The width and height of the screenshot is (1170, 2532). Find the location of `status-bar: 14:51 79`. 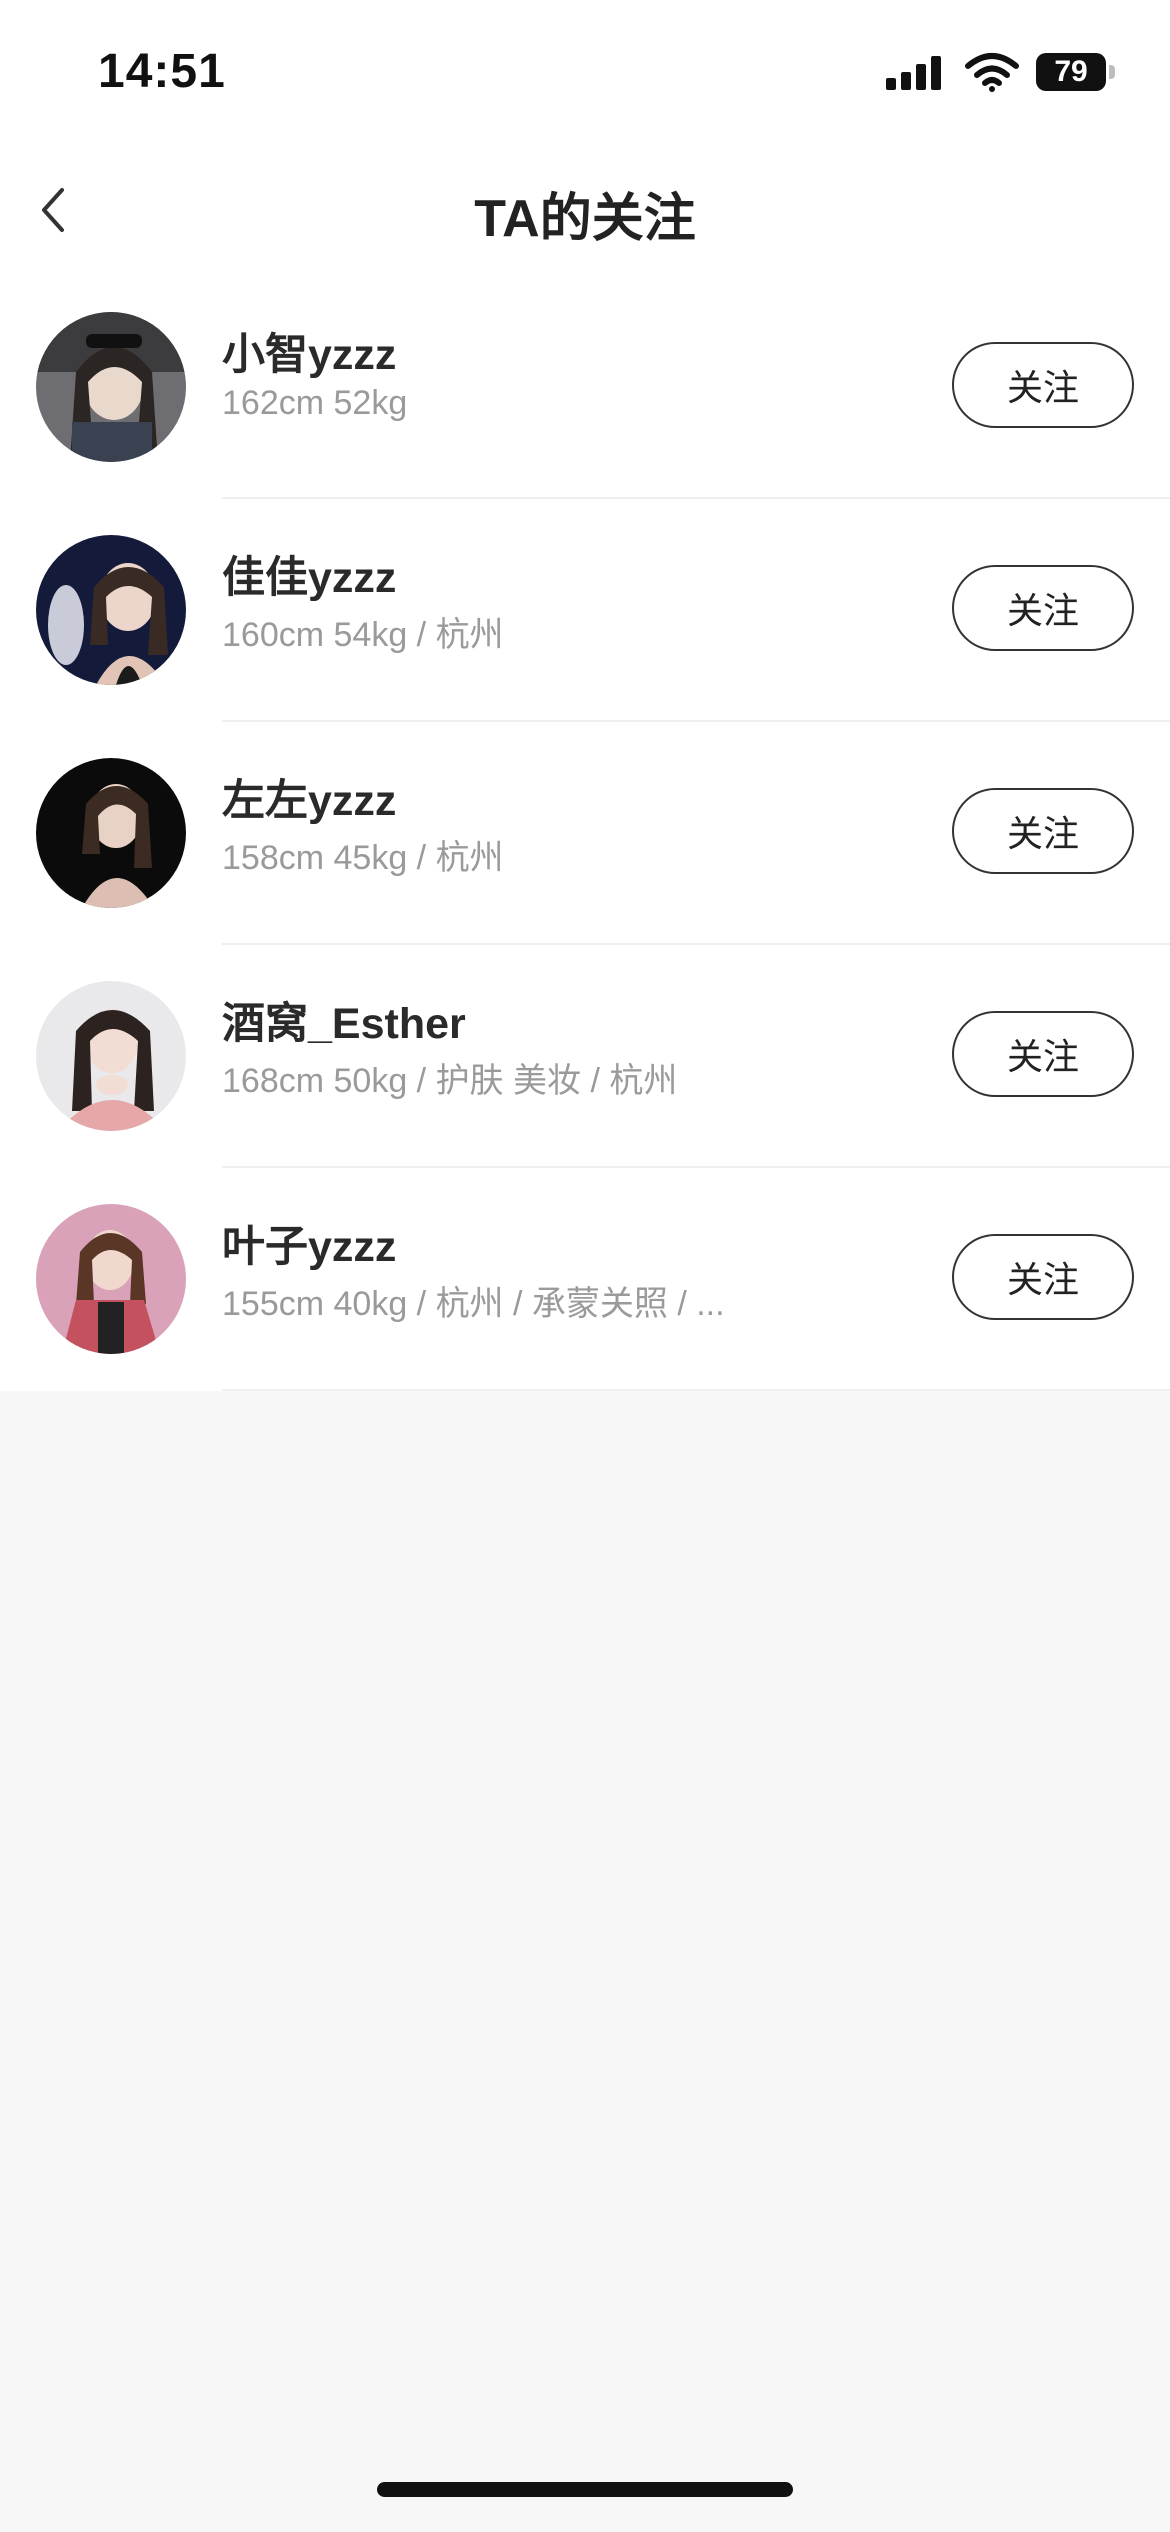

status-bar: 14:51 79 is located at coordinates (585, 75).